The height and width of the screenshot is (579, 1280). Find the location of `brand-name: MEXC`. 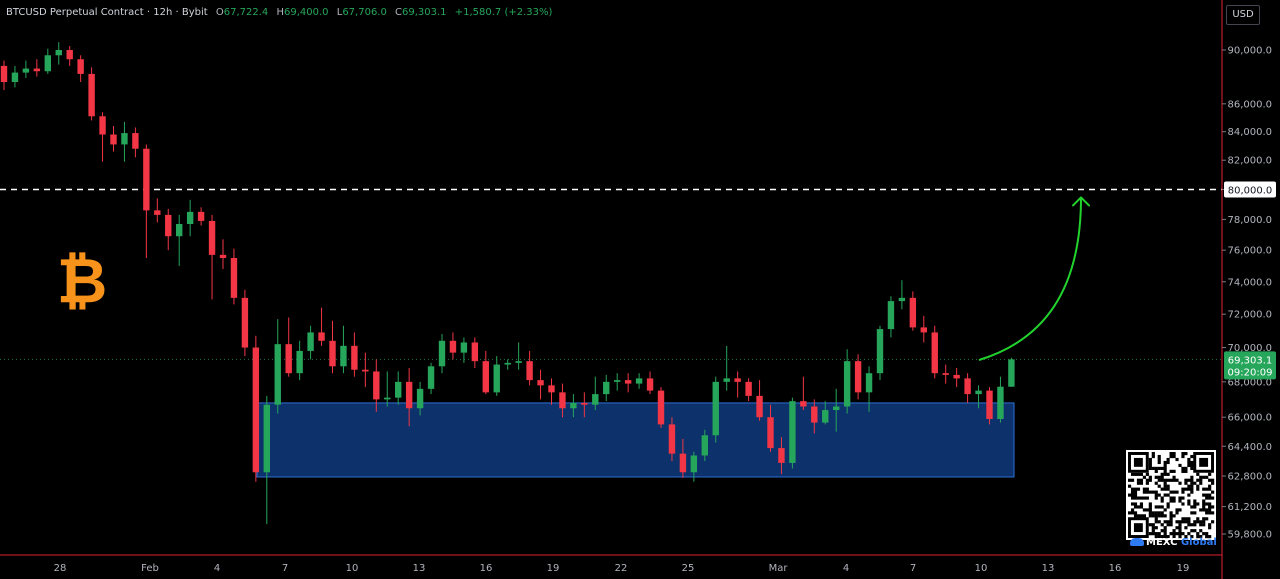

brand-name: MEXC is located at coordinates (1162, 542).